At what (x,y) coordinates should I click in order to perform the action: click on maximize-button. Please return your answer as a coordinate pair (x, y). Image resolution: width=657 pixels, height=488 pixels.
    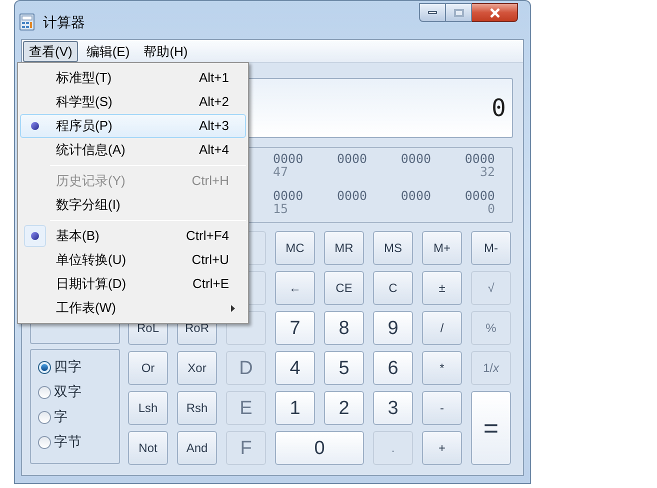
    Looking at the image, I should click on (459, 12).